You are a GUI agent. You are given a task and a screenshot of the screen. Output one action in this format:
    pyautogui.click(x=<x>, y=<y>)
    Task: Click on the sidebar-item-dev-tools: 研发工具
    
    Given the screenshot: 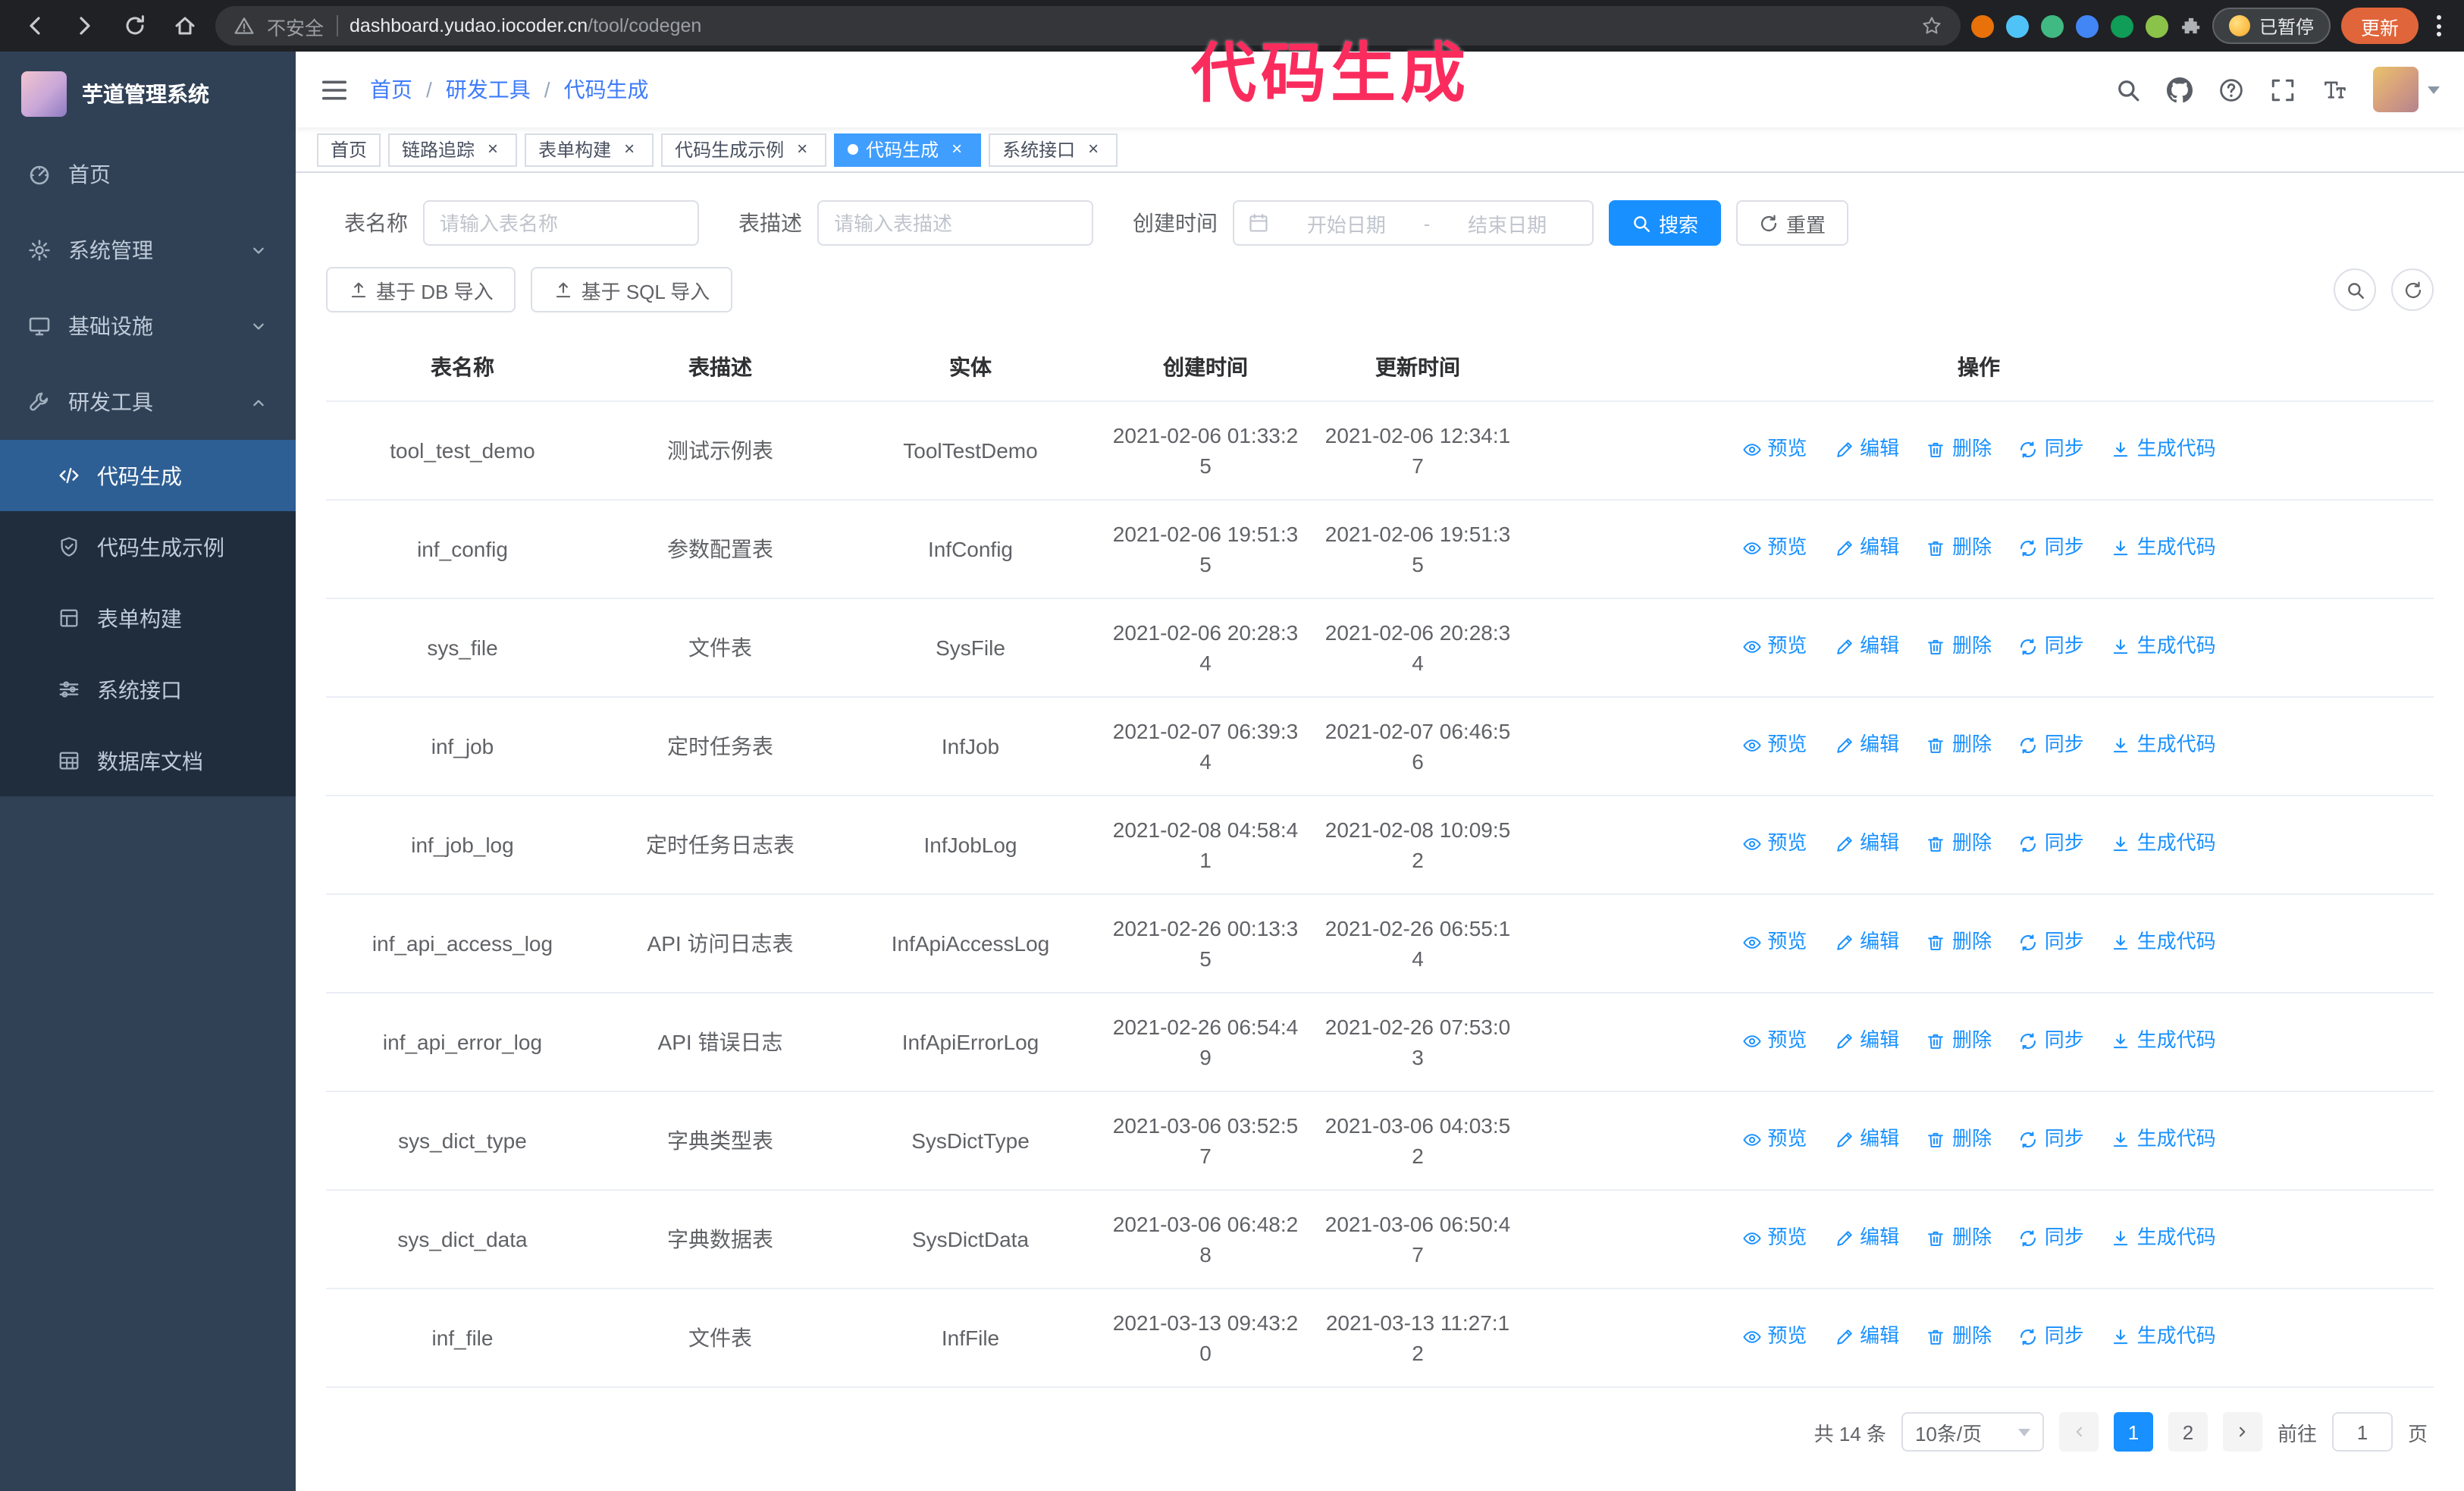 What is the action you would take?
    pyautogui.click(x=148, y=402)
    